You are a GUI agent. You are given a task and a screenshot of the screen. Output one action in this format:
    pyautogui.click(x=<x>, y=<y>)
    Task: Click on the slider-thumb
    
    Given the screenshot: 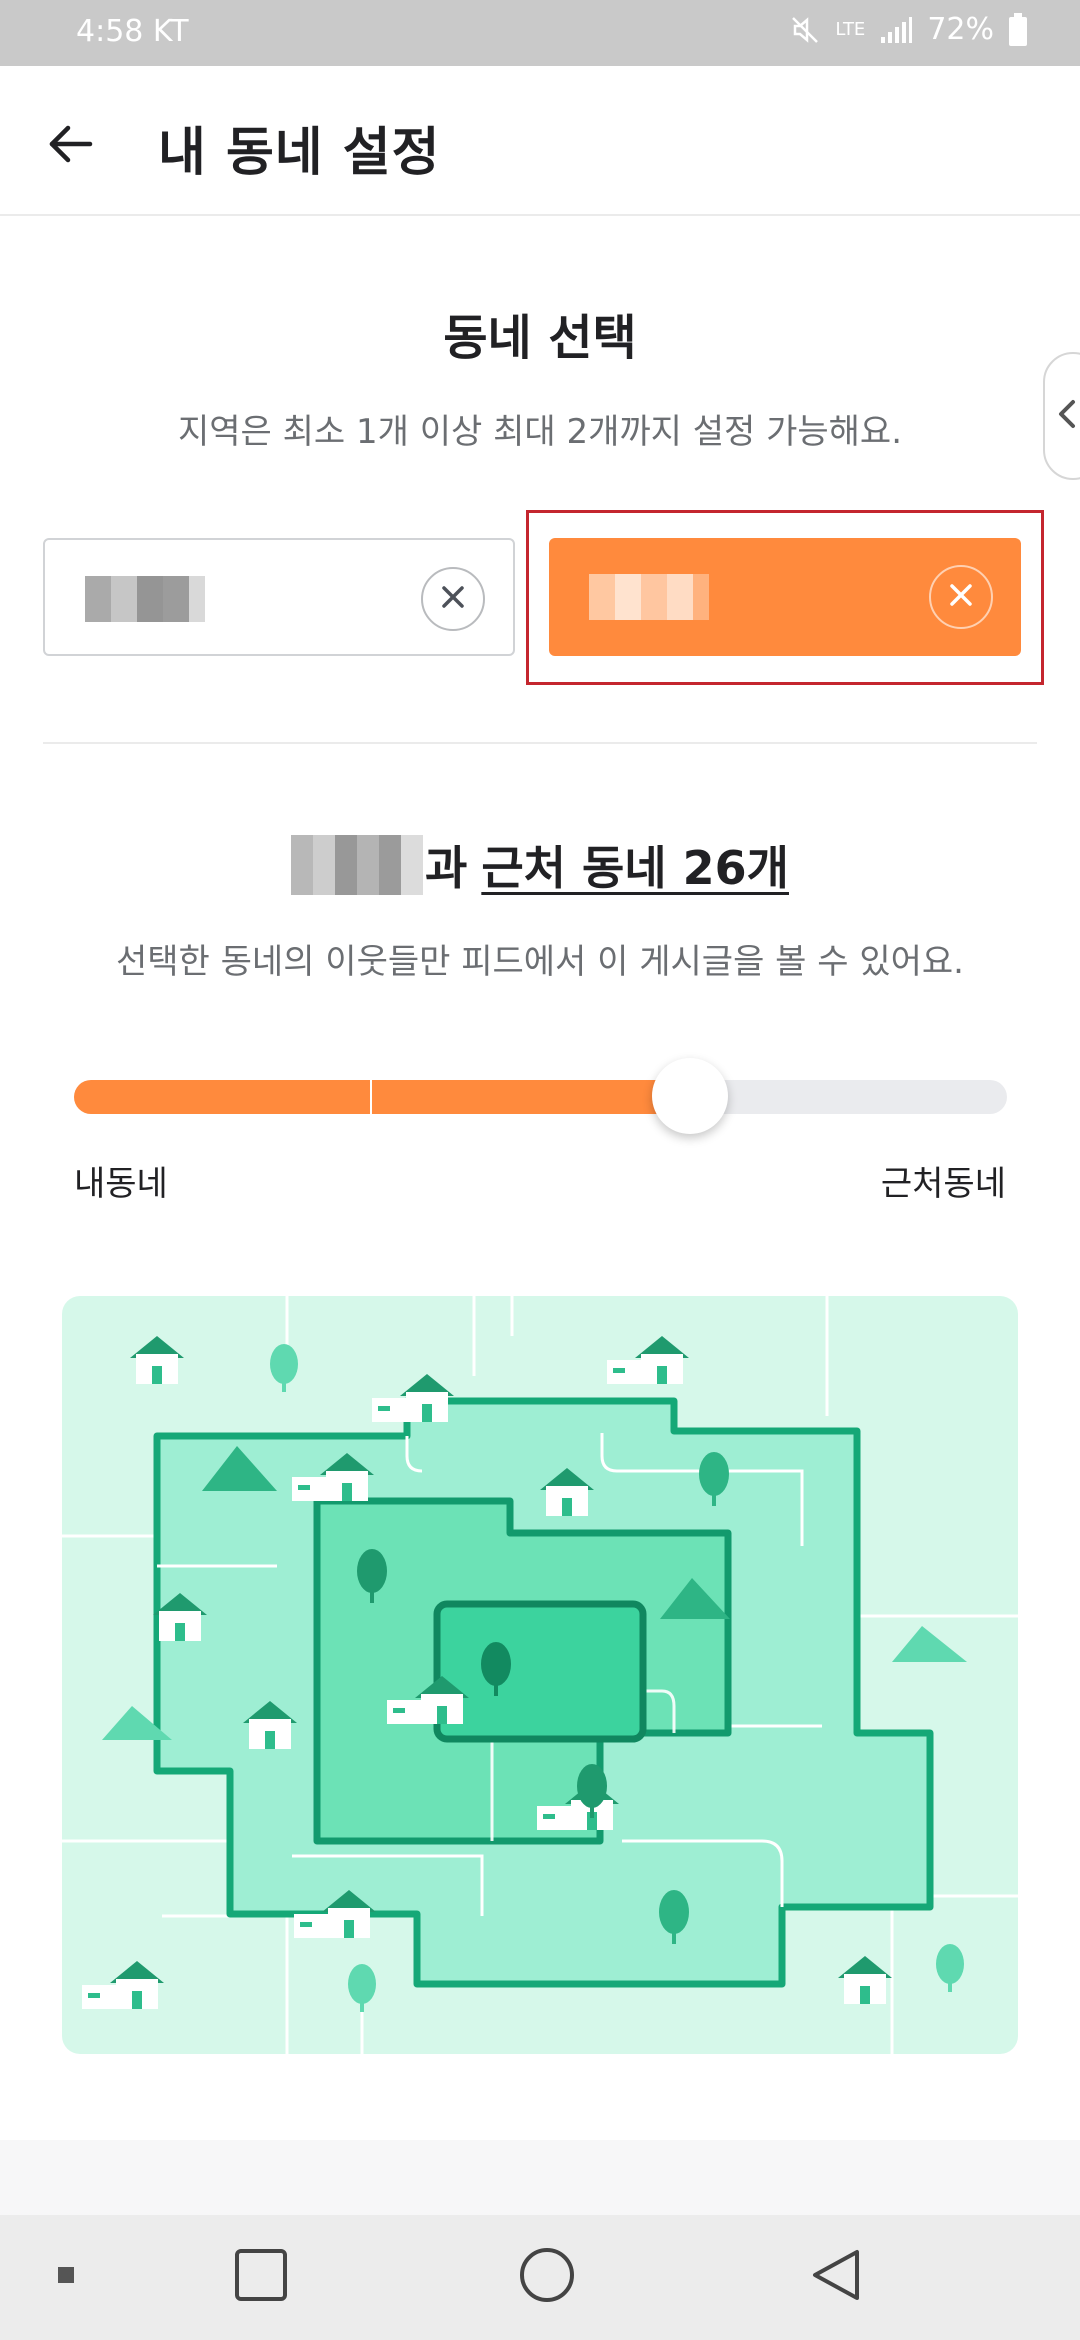 What is the action you would take?
    pyautogui.click(x=690, y=1096)
    